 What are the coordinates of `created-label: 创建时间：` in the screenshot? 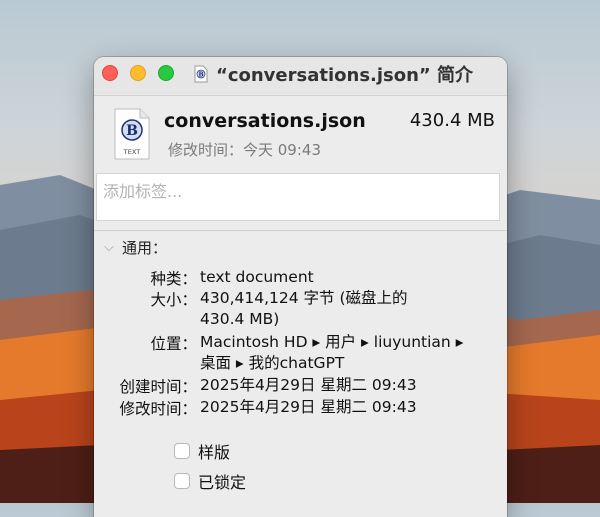 It's located at (158, 387).